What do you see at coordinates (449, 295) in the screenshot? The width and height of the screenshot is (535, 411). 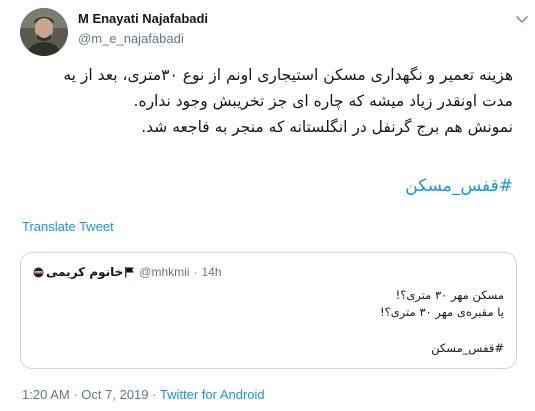 I see `quoted-line: مسکن مهر ۳۰ متری؟!` at bounding box center [449, 295].